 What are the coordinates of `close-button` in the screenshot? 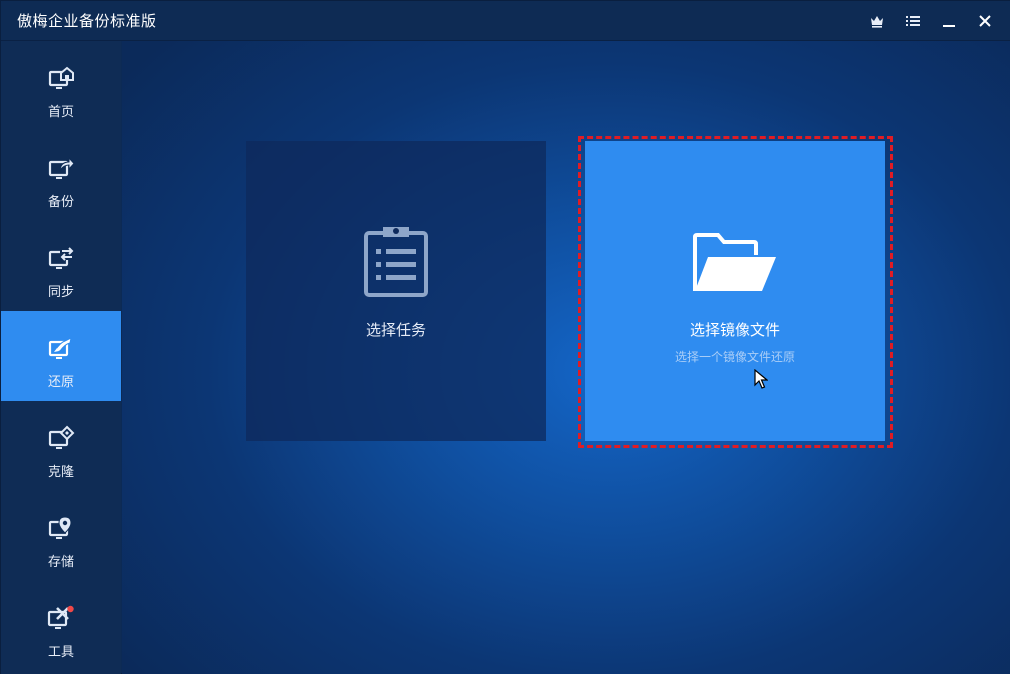 It's located at (985, 21).